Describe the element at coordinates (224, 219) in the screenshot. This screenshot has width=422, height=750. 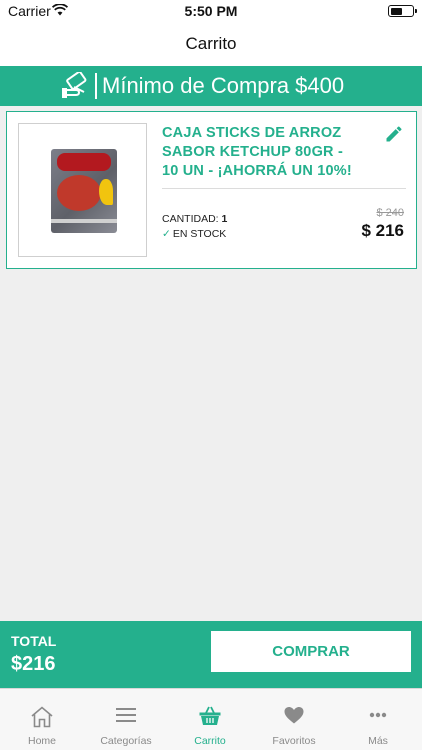
I see `quantity-value: 1` at that location.